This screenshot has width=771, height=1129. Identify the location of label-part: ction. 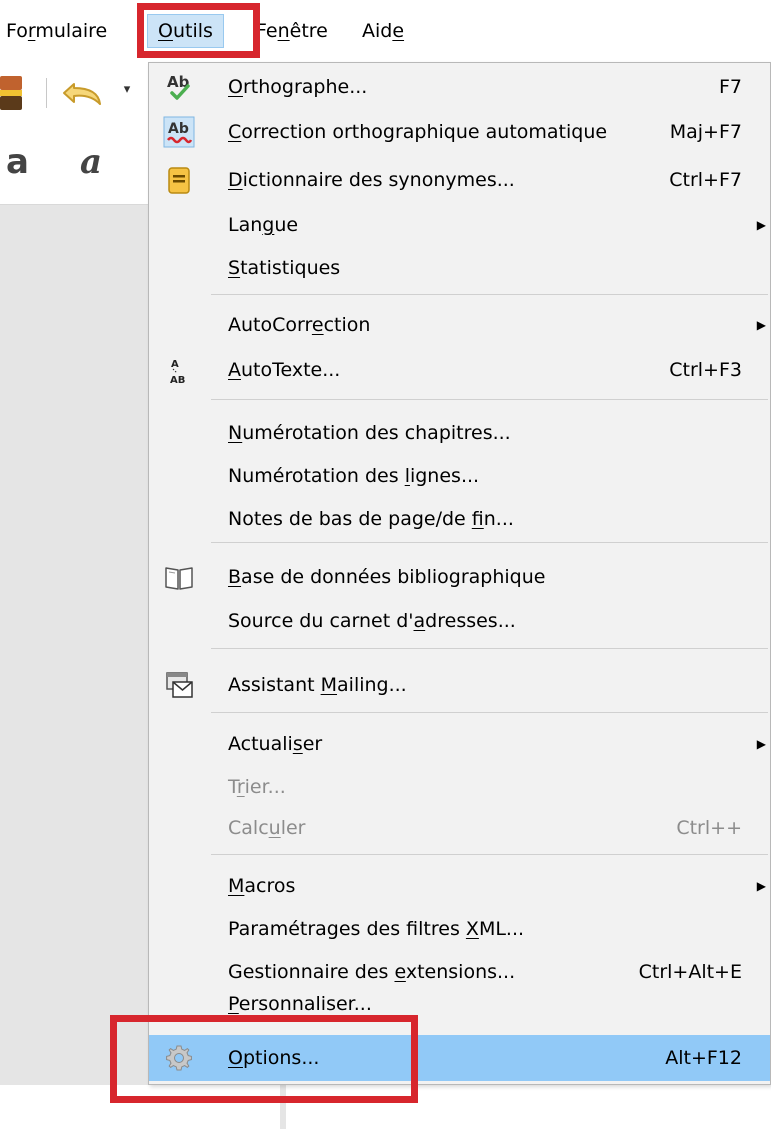
(347, 325).